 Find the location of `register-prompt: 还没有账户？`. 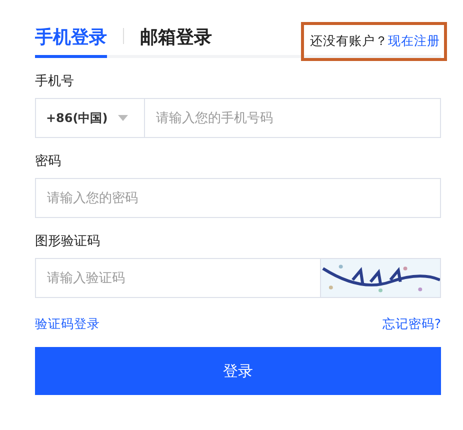

register-prompt: 还没有账户？ is located at coordinates (349, 41).